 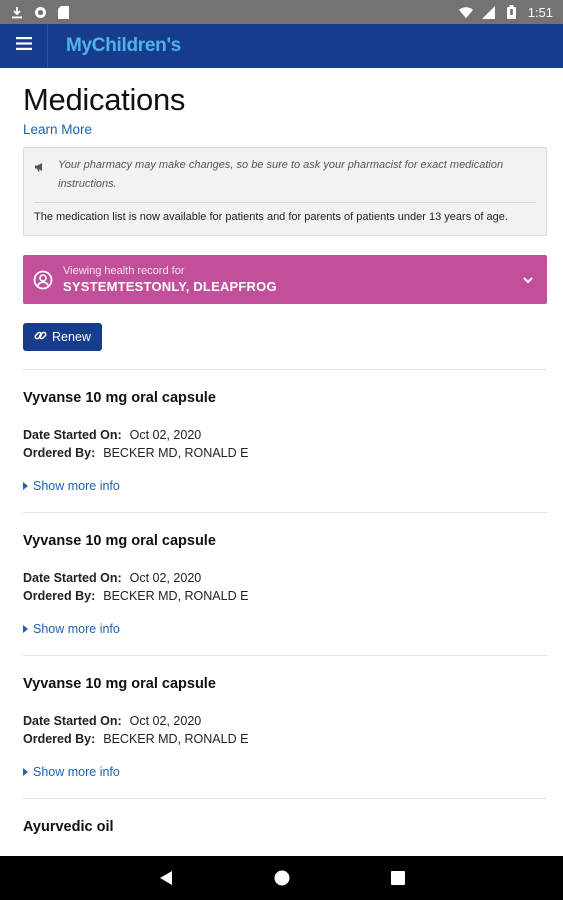 What do you see at coordinates (398, 878) in the screenshot?
I see `recents-icon` at bounding box center [398, 878].